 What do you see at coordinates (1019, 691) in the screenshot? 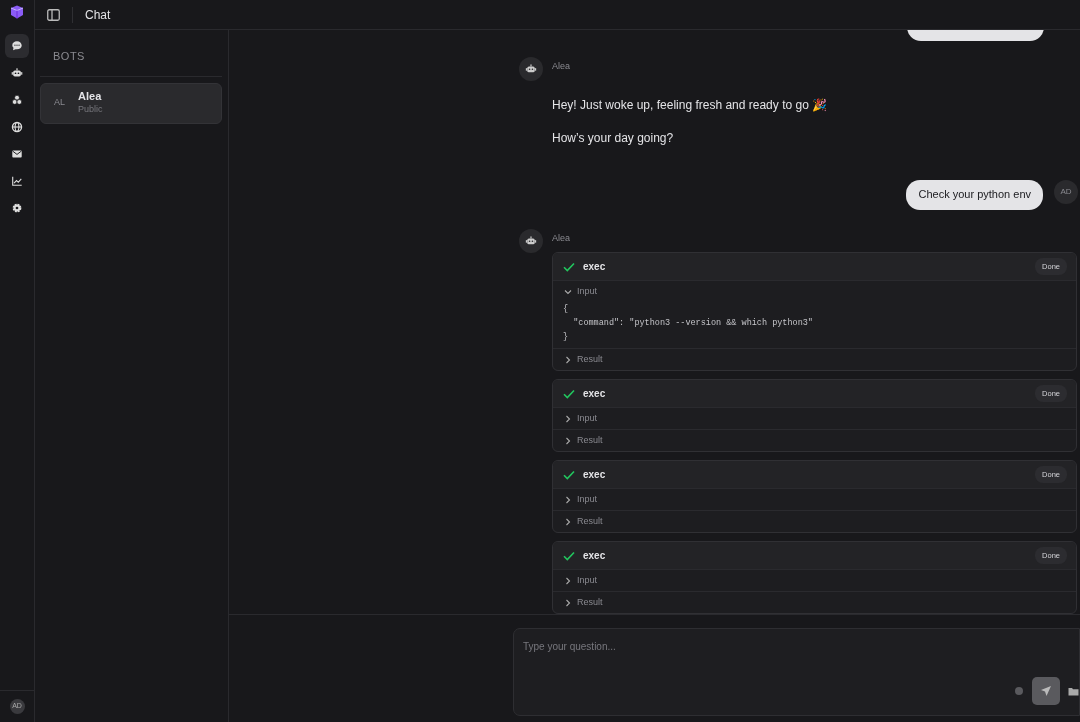
I see `attach-button` at bounding box center [1019, 691].